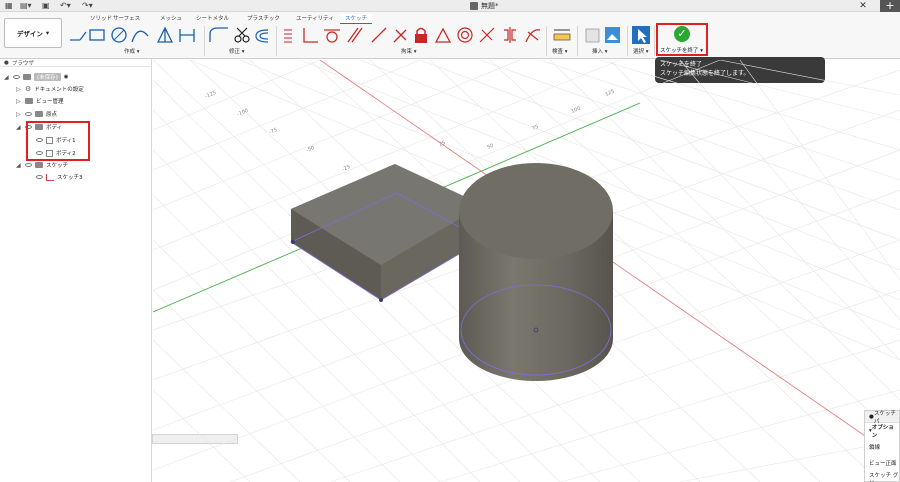 This screenshot has height=482, width=900. What do you see at coordinates (592, 35) in the screenshot?
I see `insert-derive-icon` at bounding box center [592, 35].